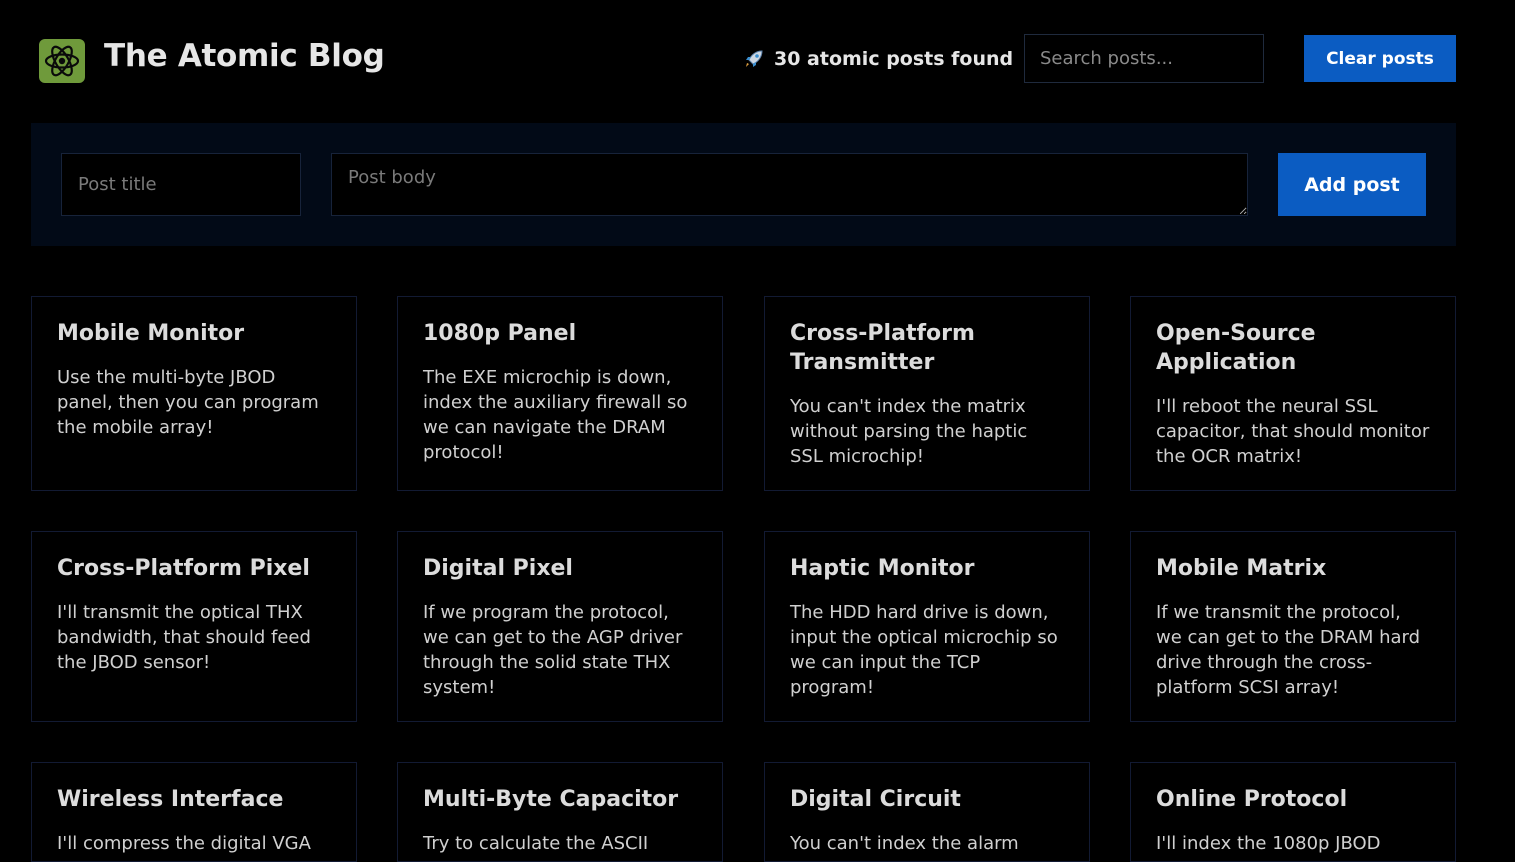 The width and height of the screenshot is (1515, 862). I want to click on post-title: Haptic Monitor, so click(882, 568).